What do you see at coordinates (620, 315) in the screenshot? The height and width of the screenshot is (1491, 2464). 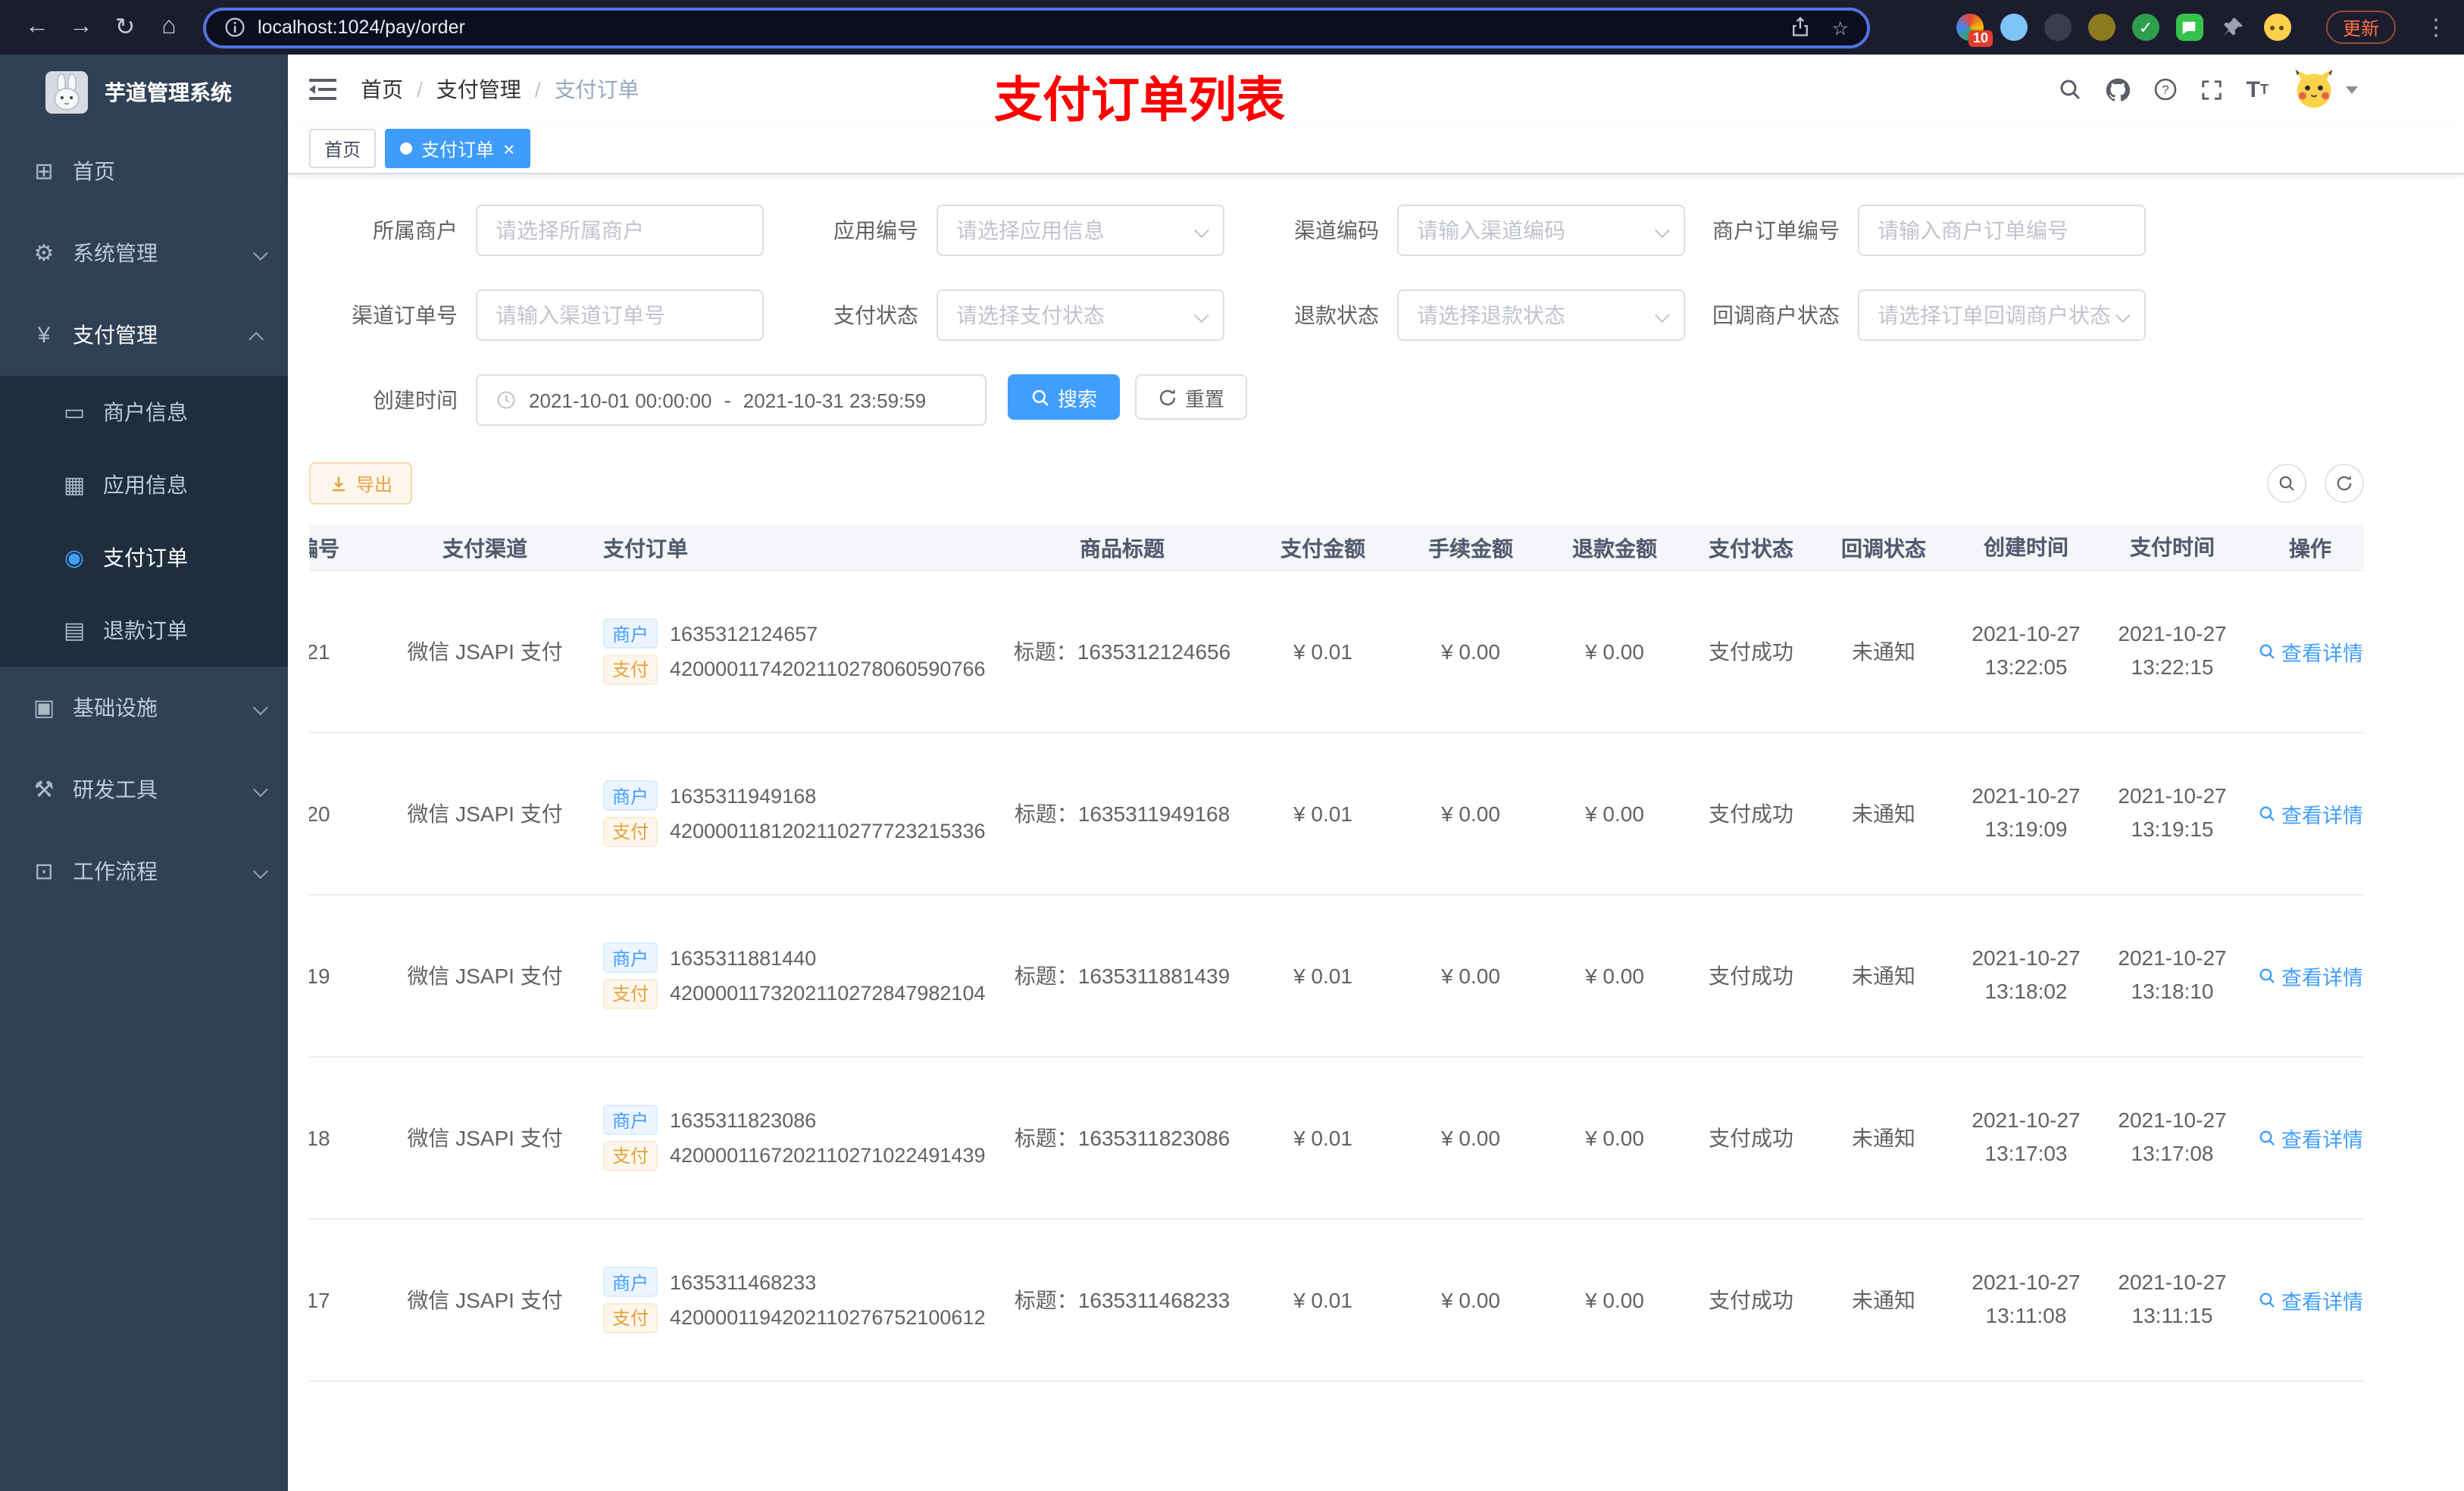 I see `channel-order-no-input: 请输入渠道订单号` at bounding box center [620, 315].